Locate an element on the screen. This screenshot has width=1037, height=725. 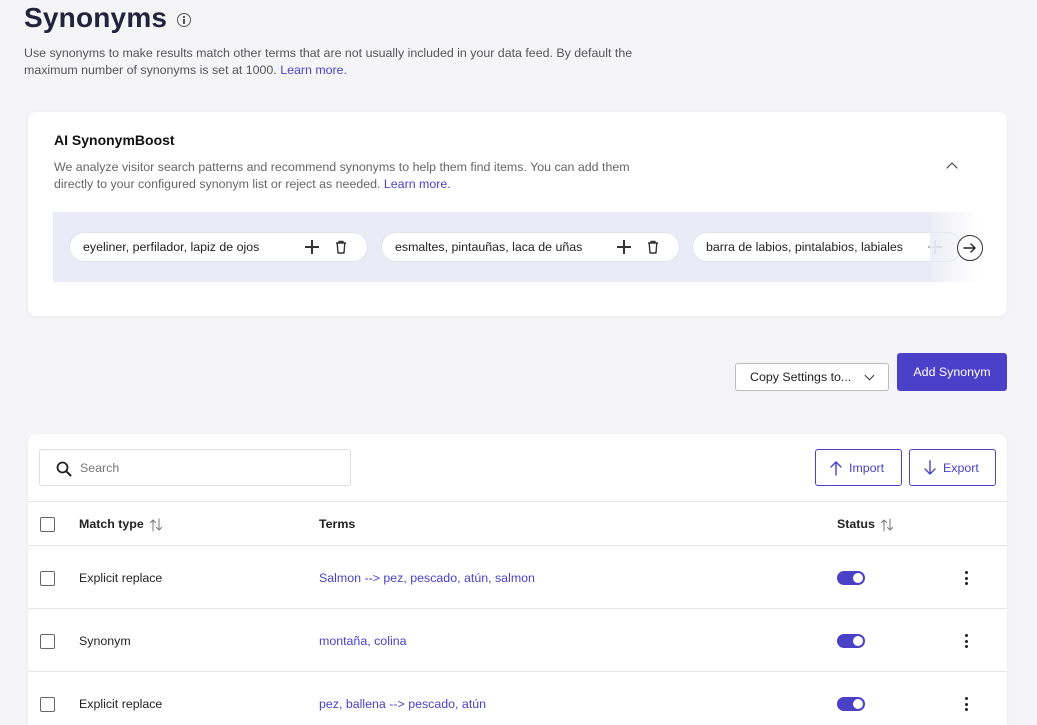
learn-more-link: Learn more. is located at coordinates (313, 70).